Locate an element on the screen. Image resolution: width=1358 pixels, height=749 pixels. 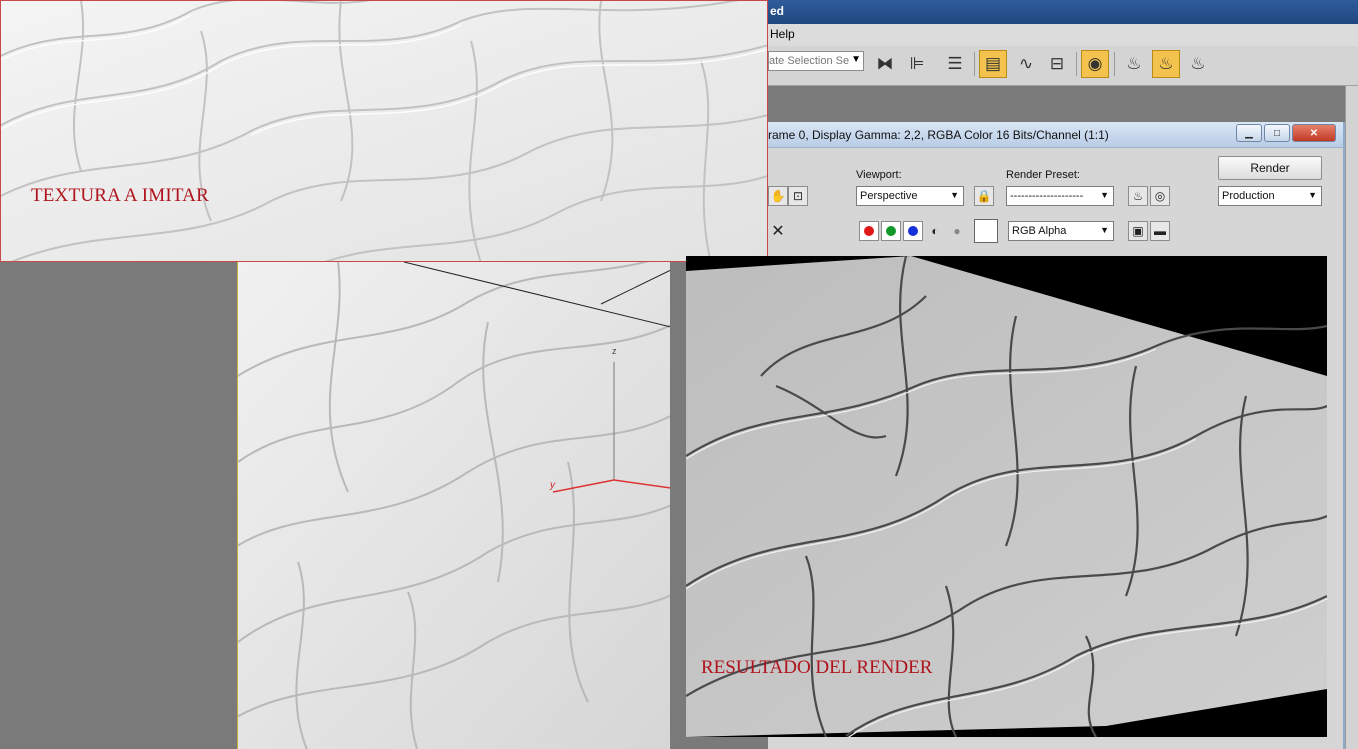
mirror-icon: ⧓ is located at coordinates (885, 64).